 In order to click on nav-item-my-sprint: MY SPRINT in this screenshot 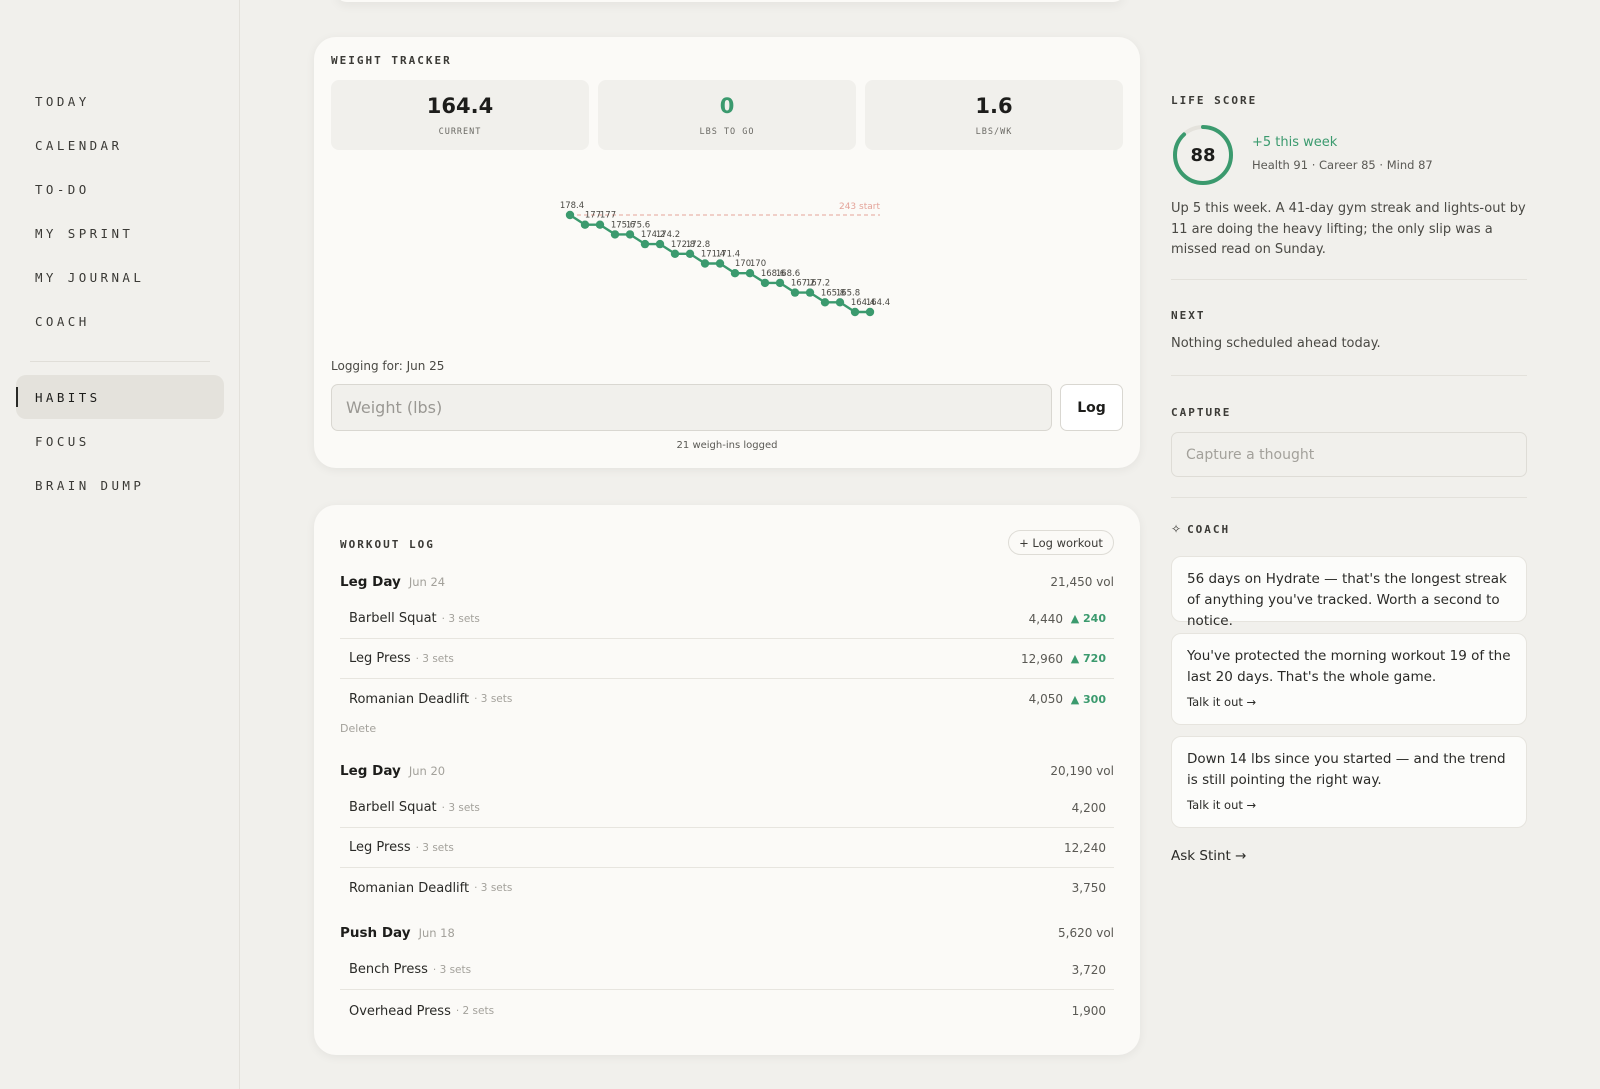, I will do `click(120, 233)`.